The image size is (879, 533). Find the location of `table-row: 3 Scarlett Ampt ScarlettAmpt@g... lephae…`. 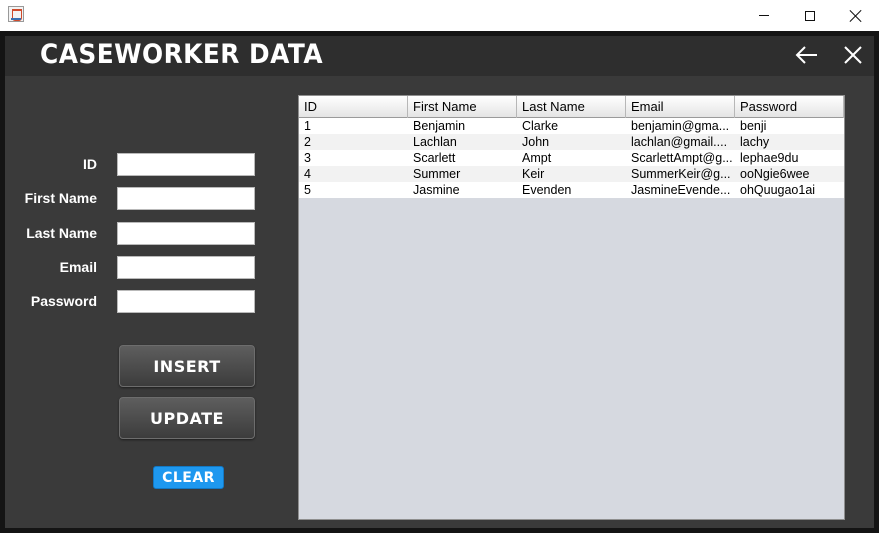

table-row: 3 Scarlett Ampt ScarlettAmpt@g... lephae… is located at coordinates (571, 158).